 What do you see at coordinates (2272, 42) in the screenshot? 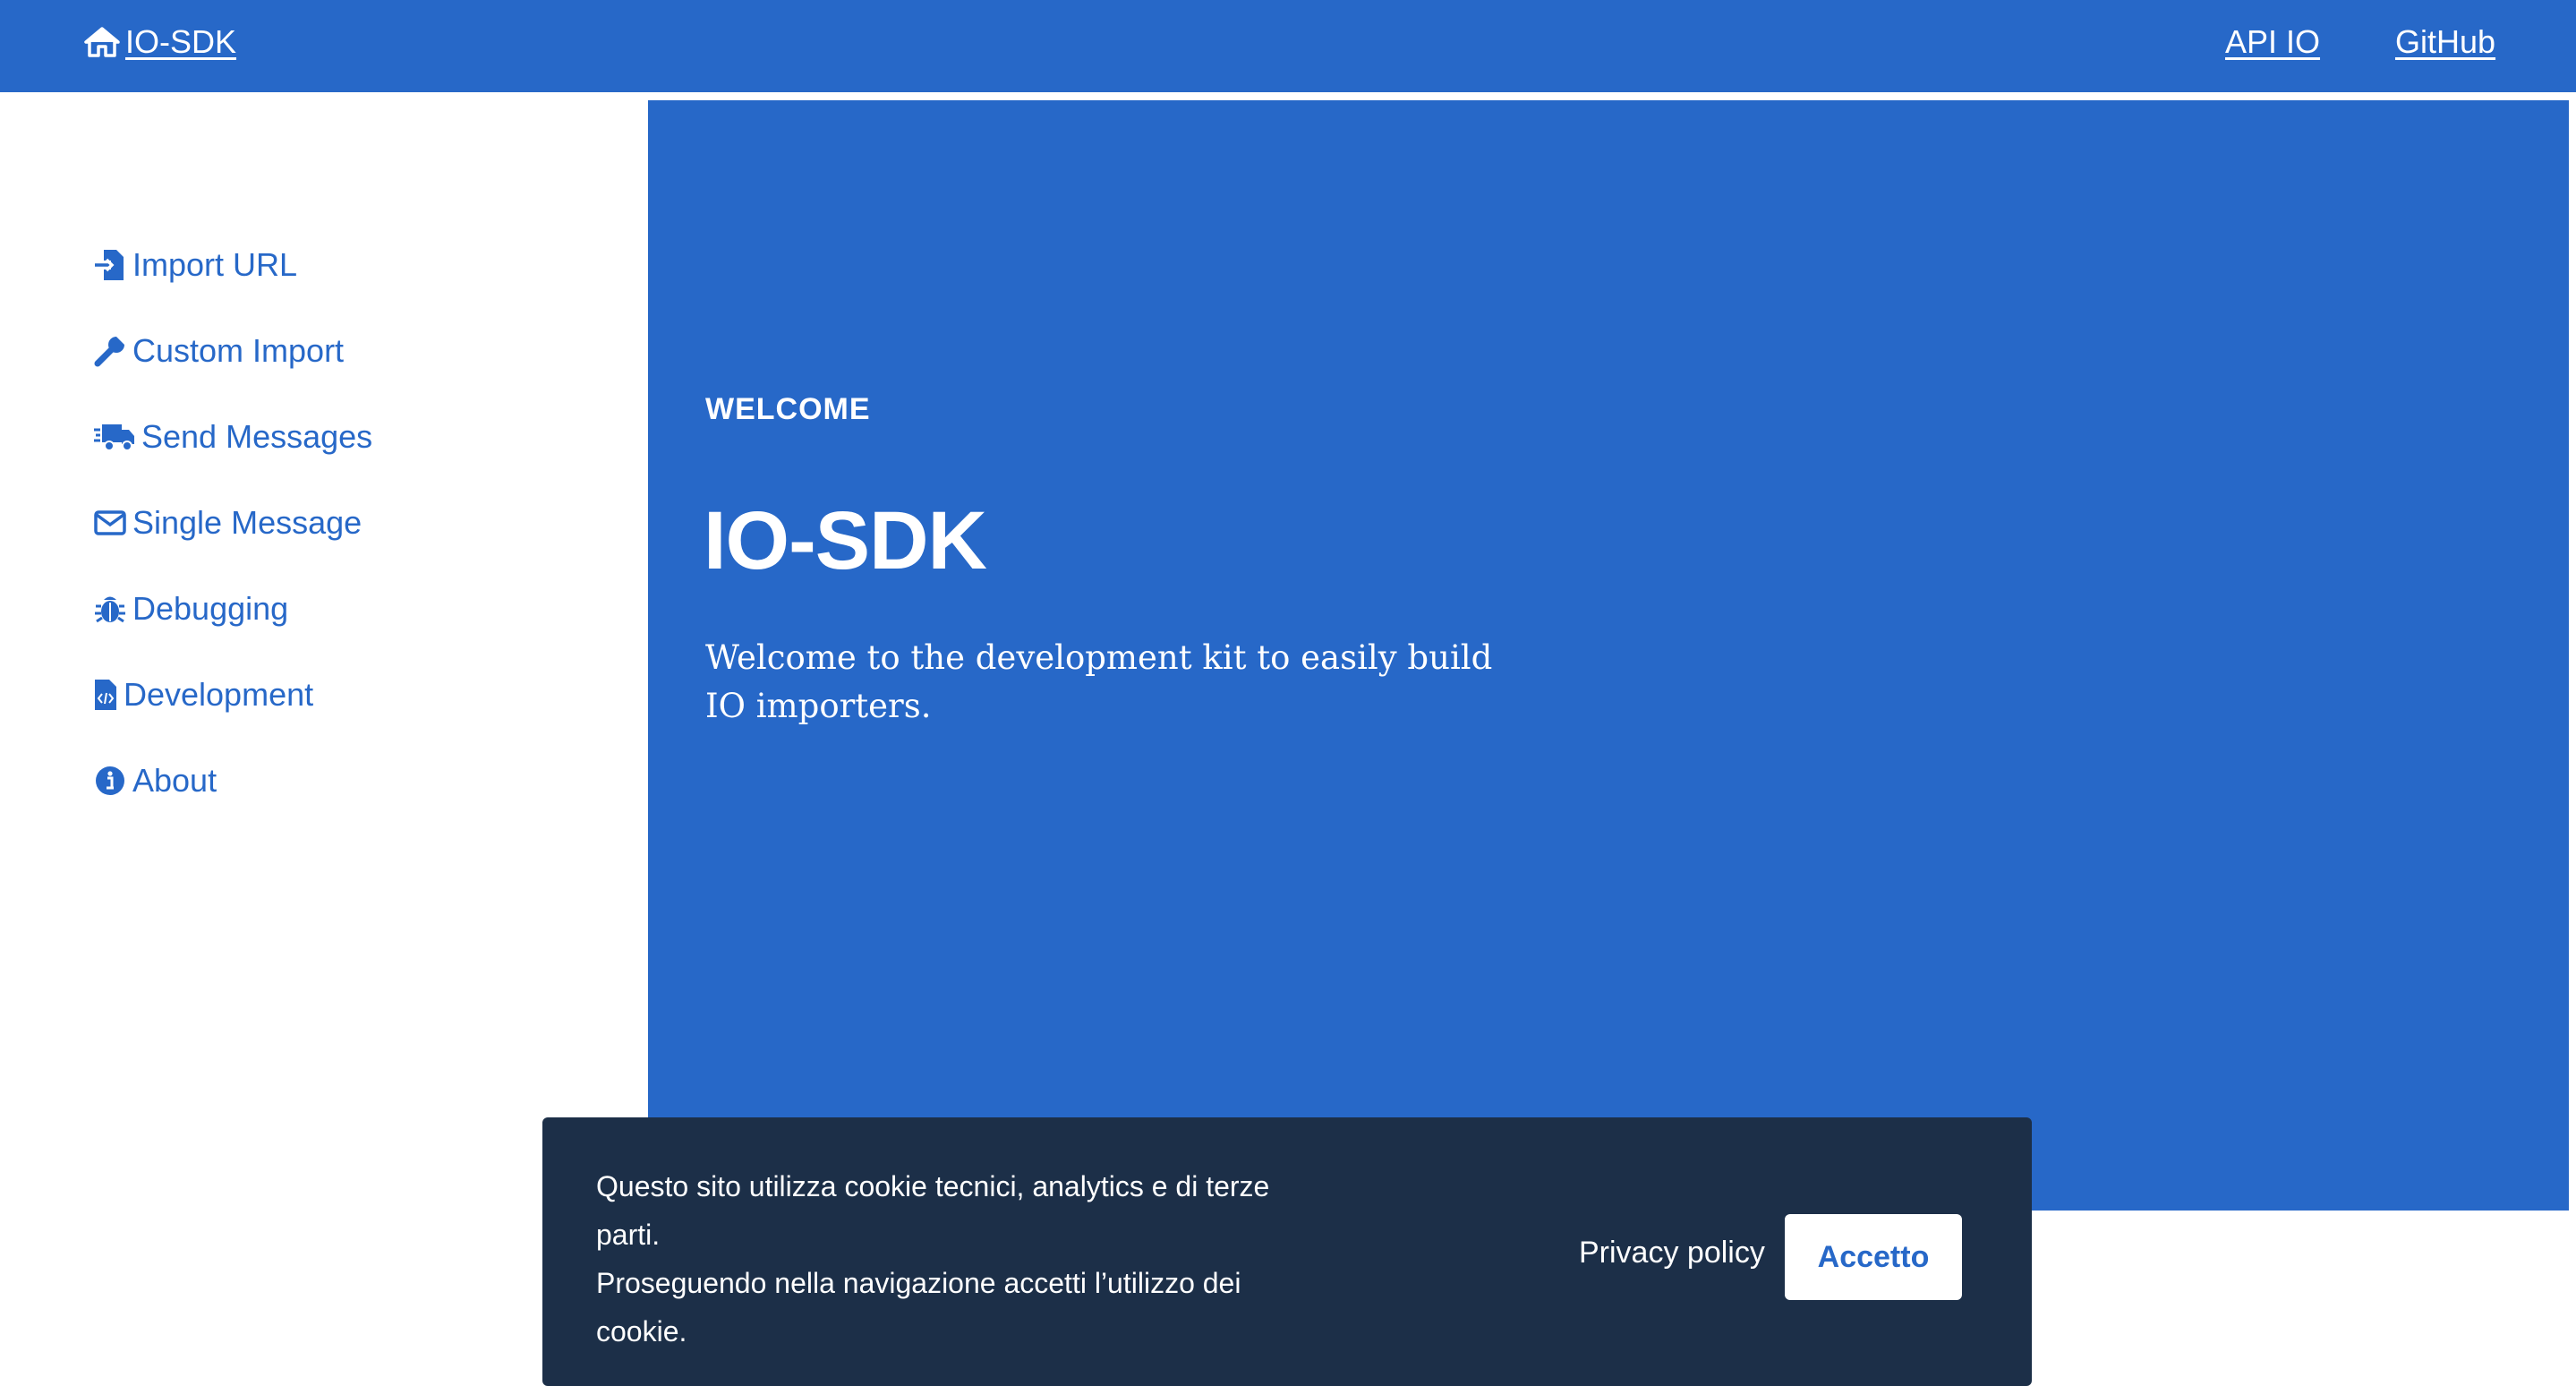
I see `nav-link-api-io: API IO` at bounding box center [2272, 42].